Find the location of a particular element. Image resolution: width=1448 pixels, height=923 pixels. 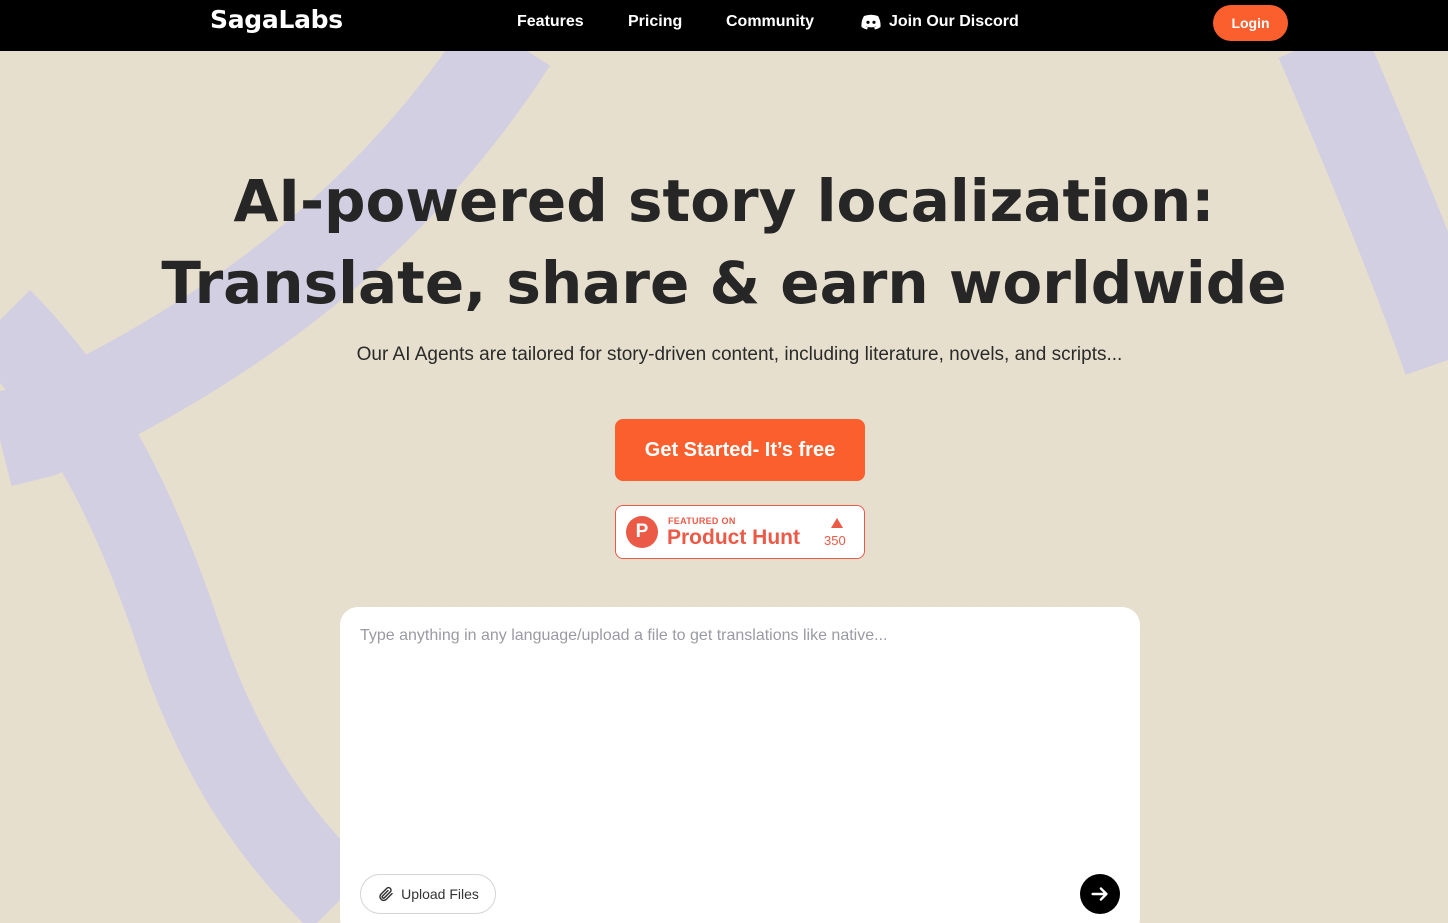

product-hunt-badge: P FEATURED ON Product Hunt 350 is located at coordinates (740, 532).